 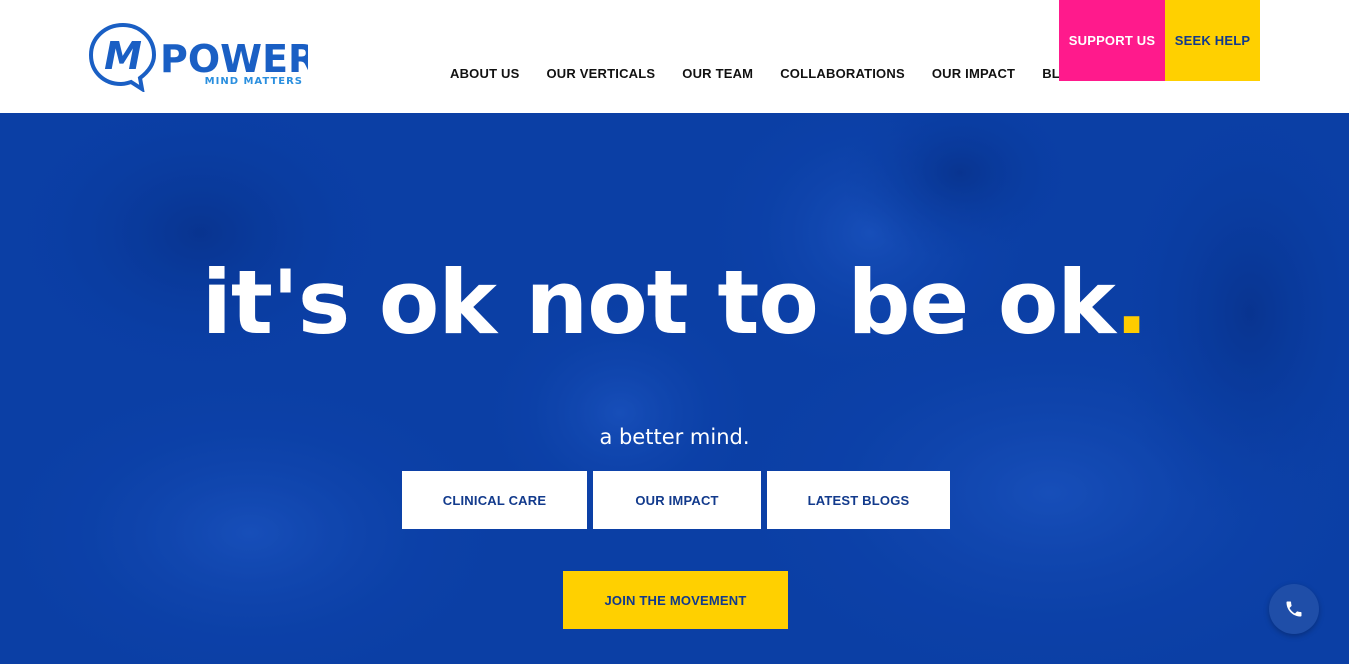 What do you see at coordinates (842, 73) in the screenshot?
I see `nav-item-collaborations: COLLABORATIONS` at bounding box center [842, 73].